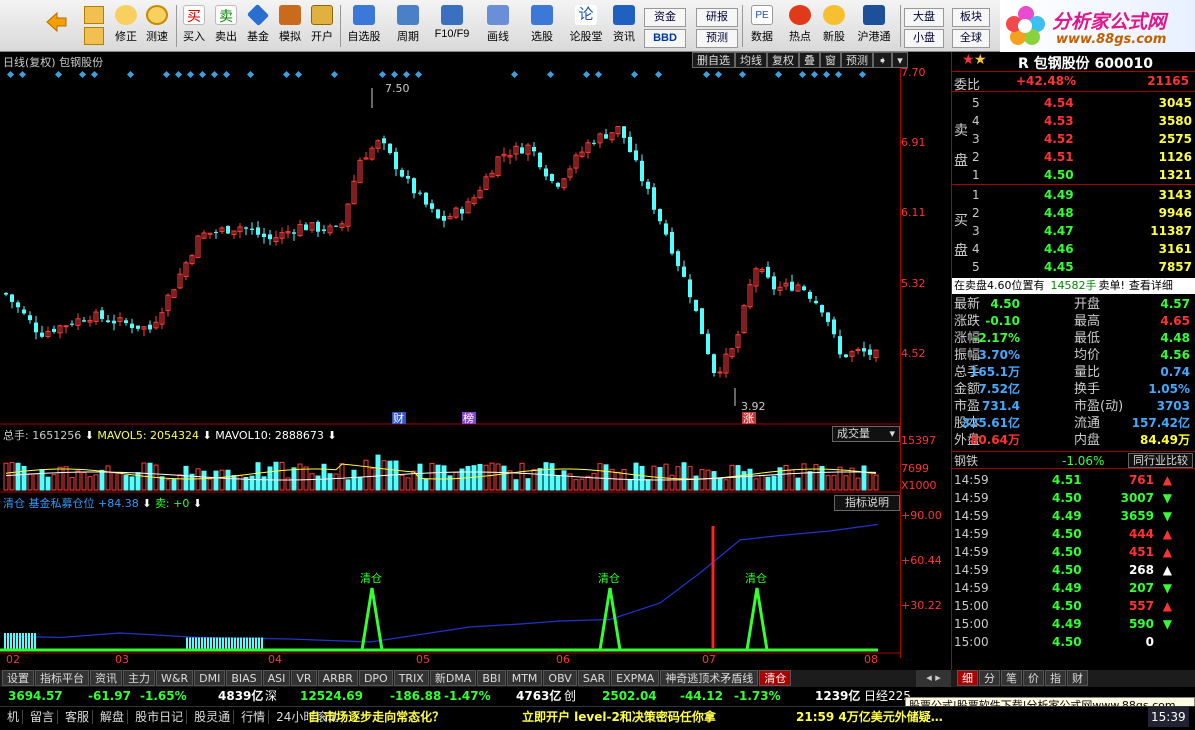 This screenshot has height=730, width=1195. What do you see at coordinates (244, 678) in the screenshot?
I see `indicator-tab: BIAS` at bounding box center [244, 678].